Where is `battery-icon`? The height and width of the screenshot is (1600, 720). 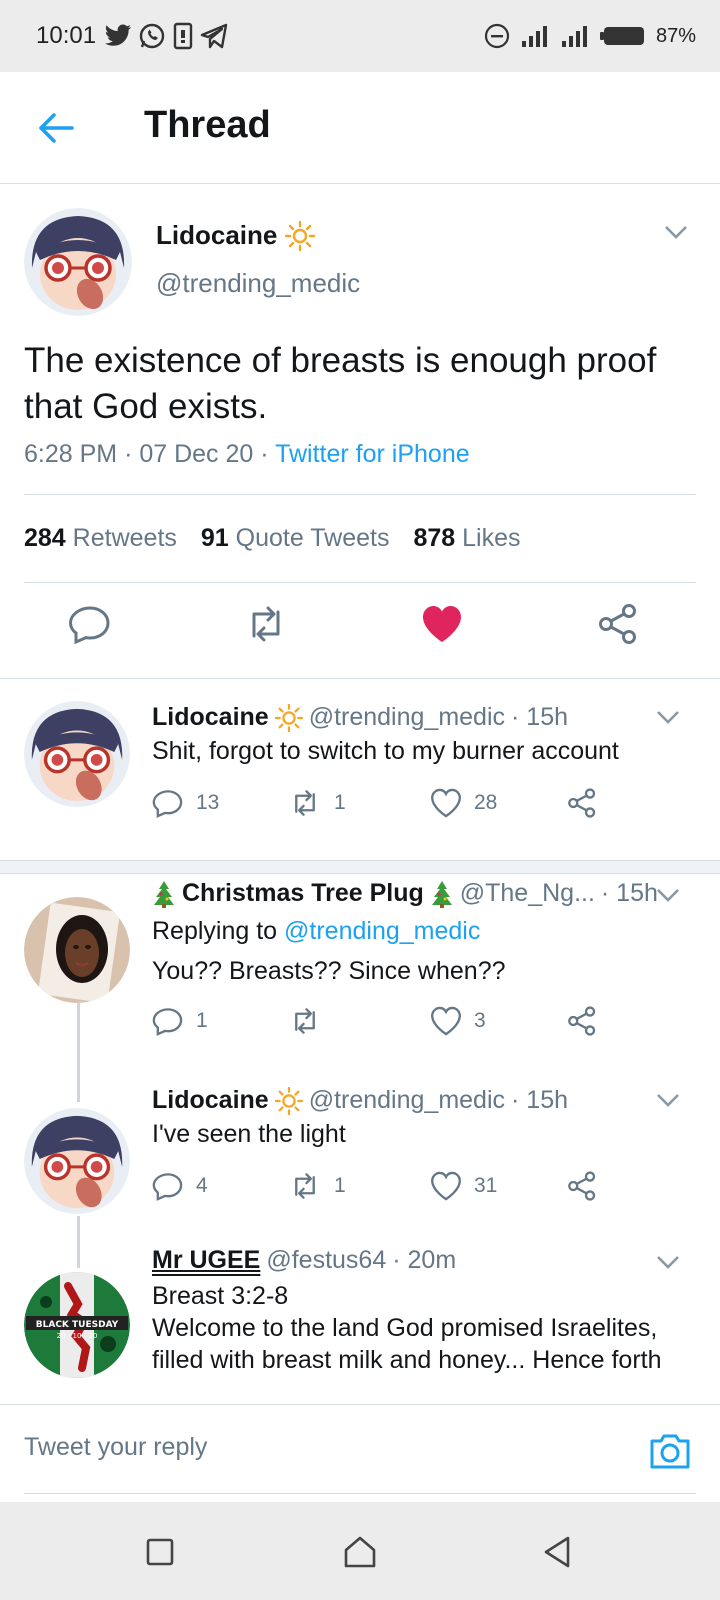 battery-icon is located at coordinates (621, 36).